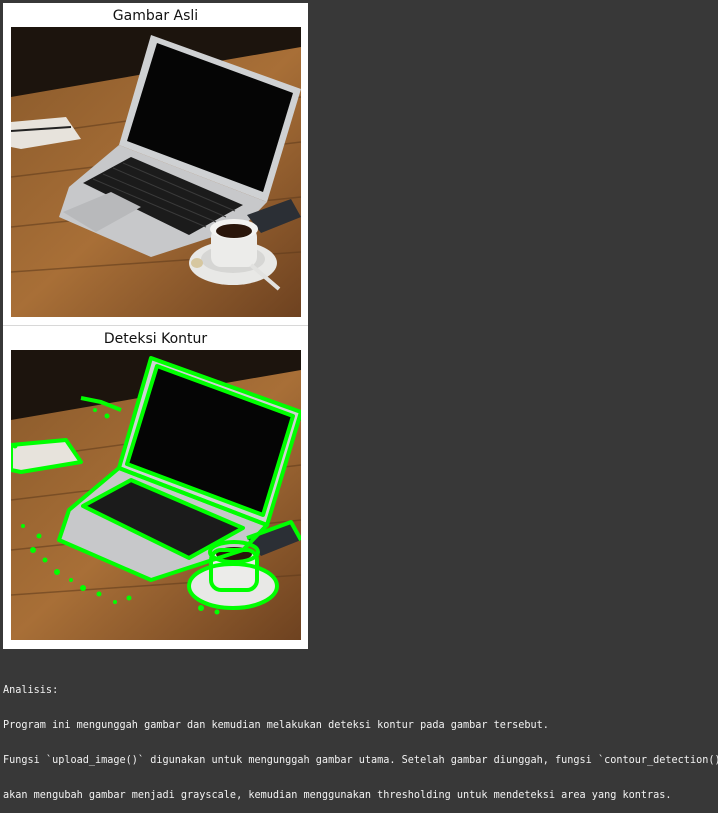 The width and height of the screenshot is (718, 813). I want to click on contour-image, so click(156, 495).